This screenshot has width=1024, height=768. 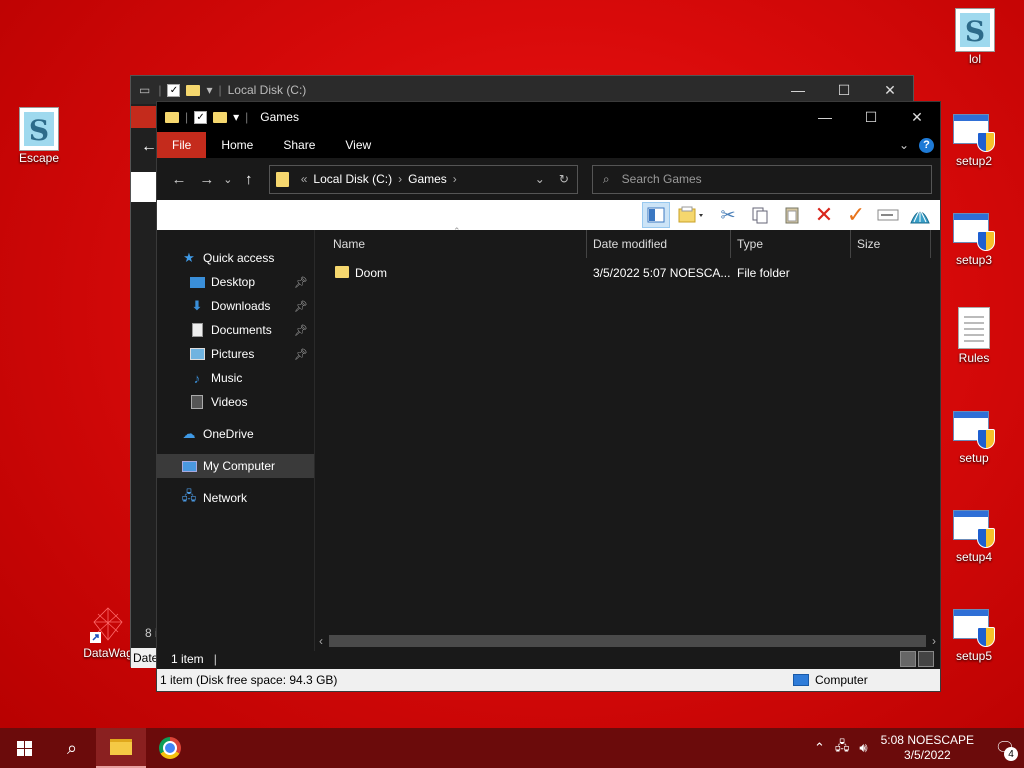 I want to click on row-name: Doom, so click(x=371, y=273).